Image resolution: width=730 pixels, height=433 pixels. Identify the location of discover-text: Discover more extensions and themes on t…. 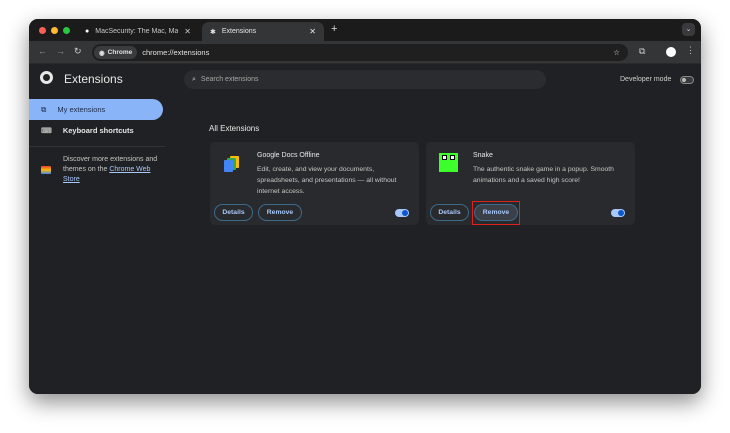
(110, 169).